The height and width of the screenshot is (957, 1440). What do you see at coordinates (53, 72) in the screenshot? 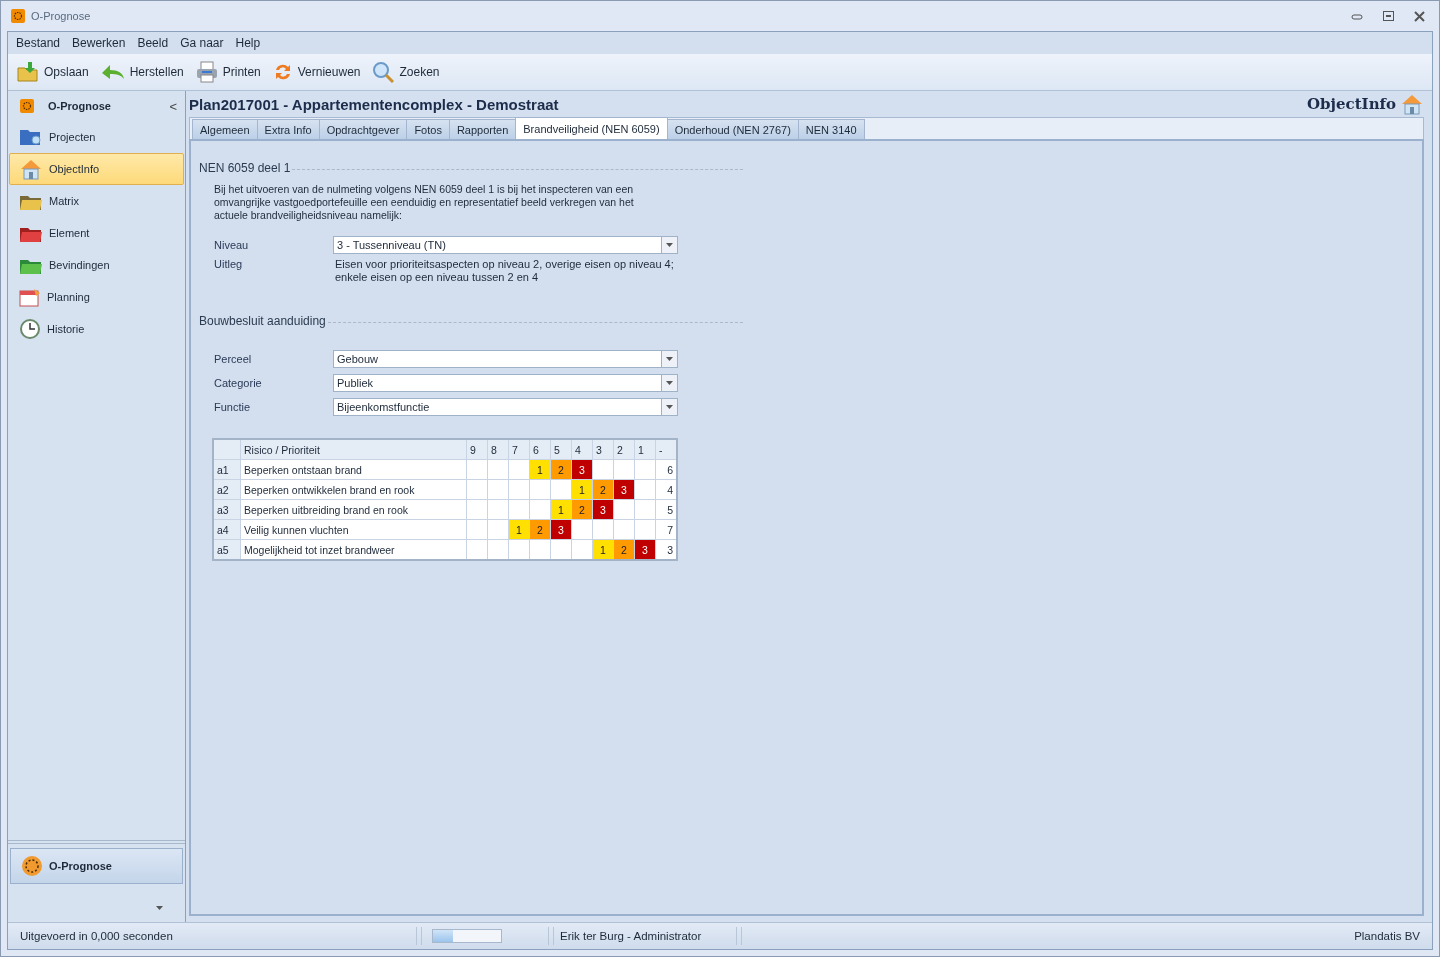
I see `toolbar-button: Opslaan` at bounding box center [53, 72].